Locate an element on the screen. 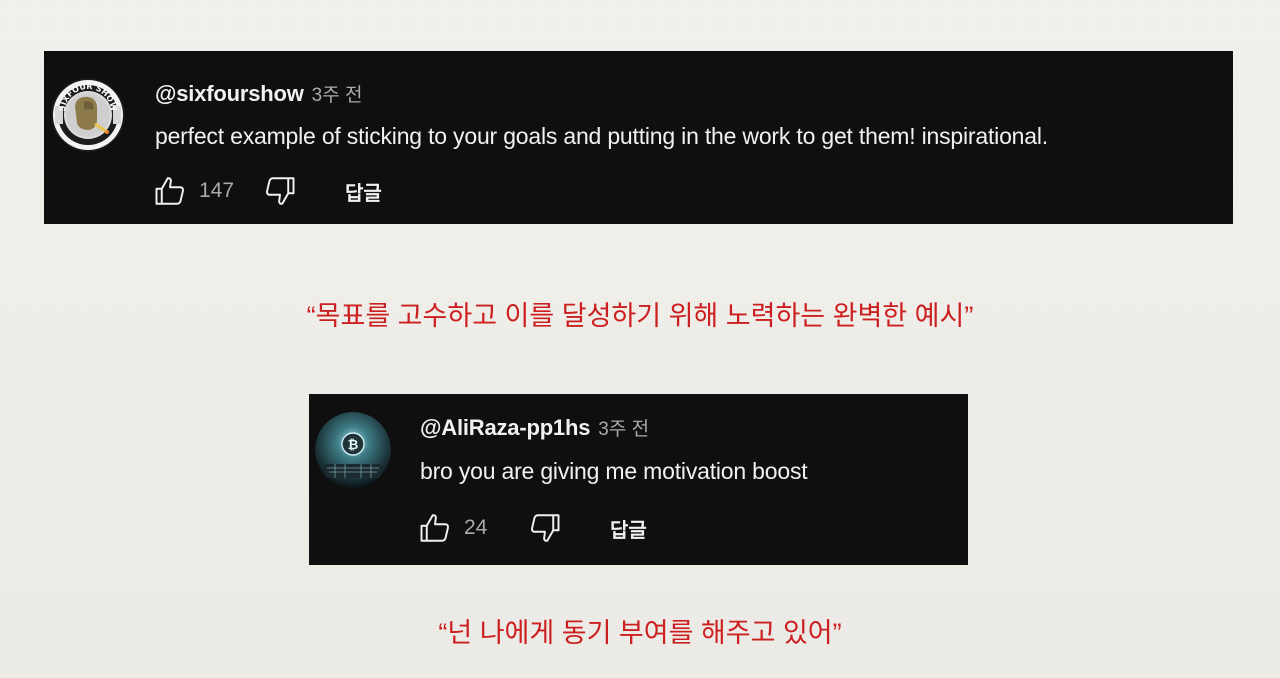 The width and height of the screenshot is (1280, 678). avatar: SIXFOUR SHOW is located at coordinates (88, 115).